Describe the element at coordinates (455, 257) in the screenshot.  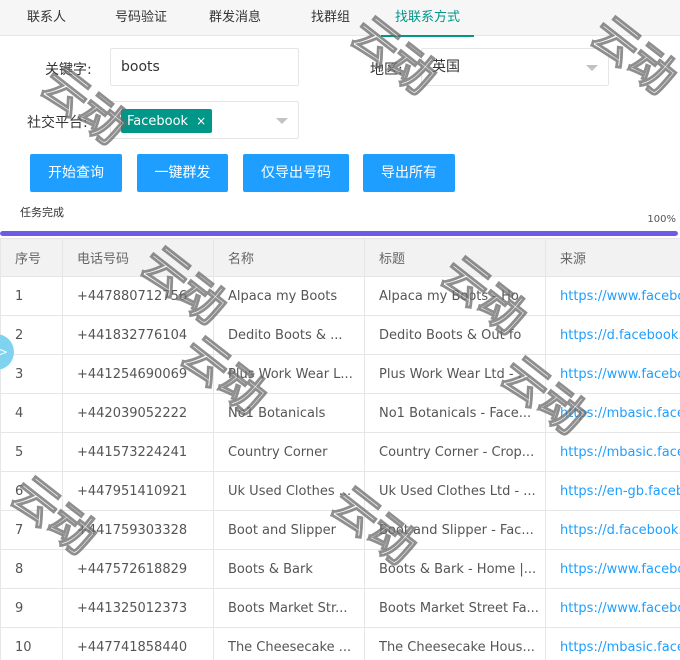
I see `header-title: 标题` at that location.